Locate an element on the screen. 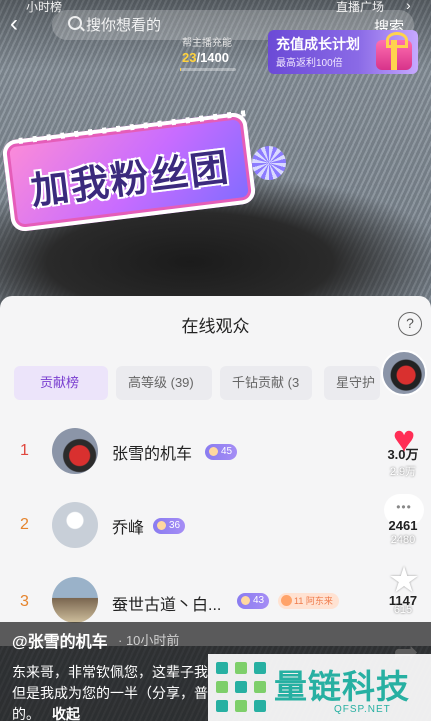 This screenshot has width=431, height=721. disco-ball-icon is located at coordinates (269, 163).